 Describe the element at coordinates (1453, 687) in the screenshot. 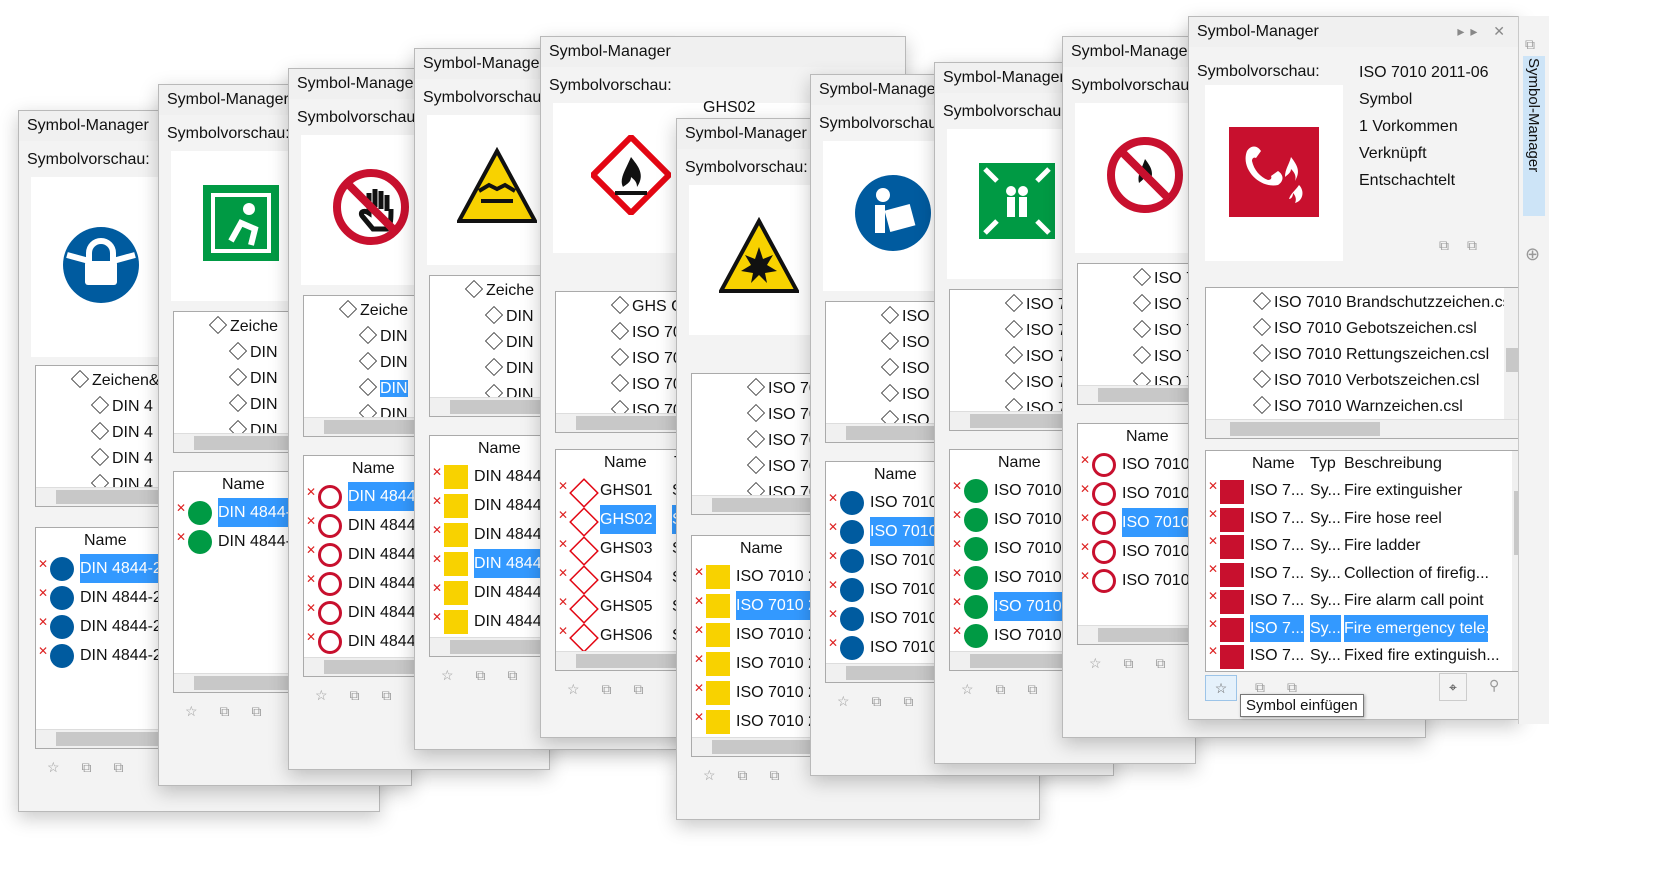

I see `zoom-fit-button: ⌖` at that location.